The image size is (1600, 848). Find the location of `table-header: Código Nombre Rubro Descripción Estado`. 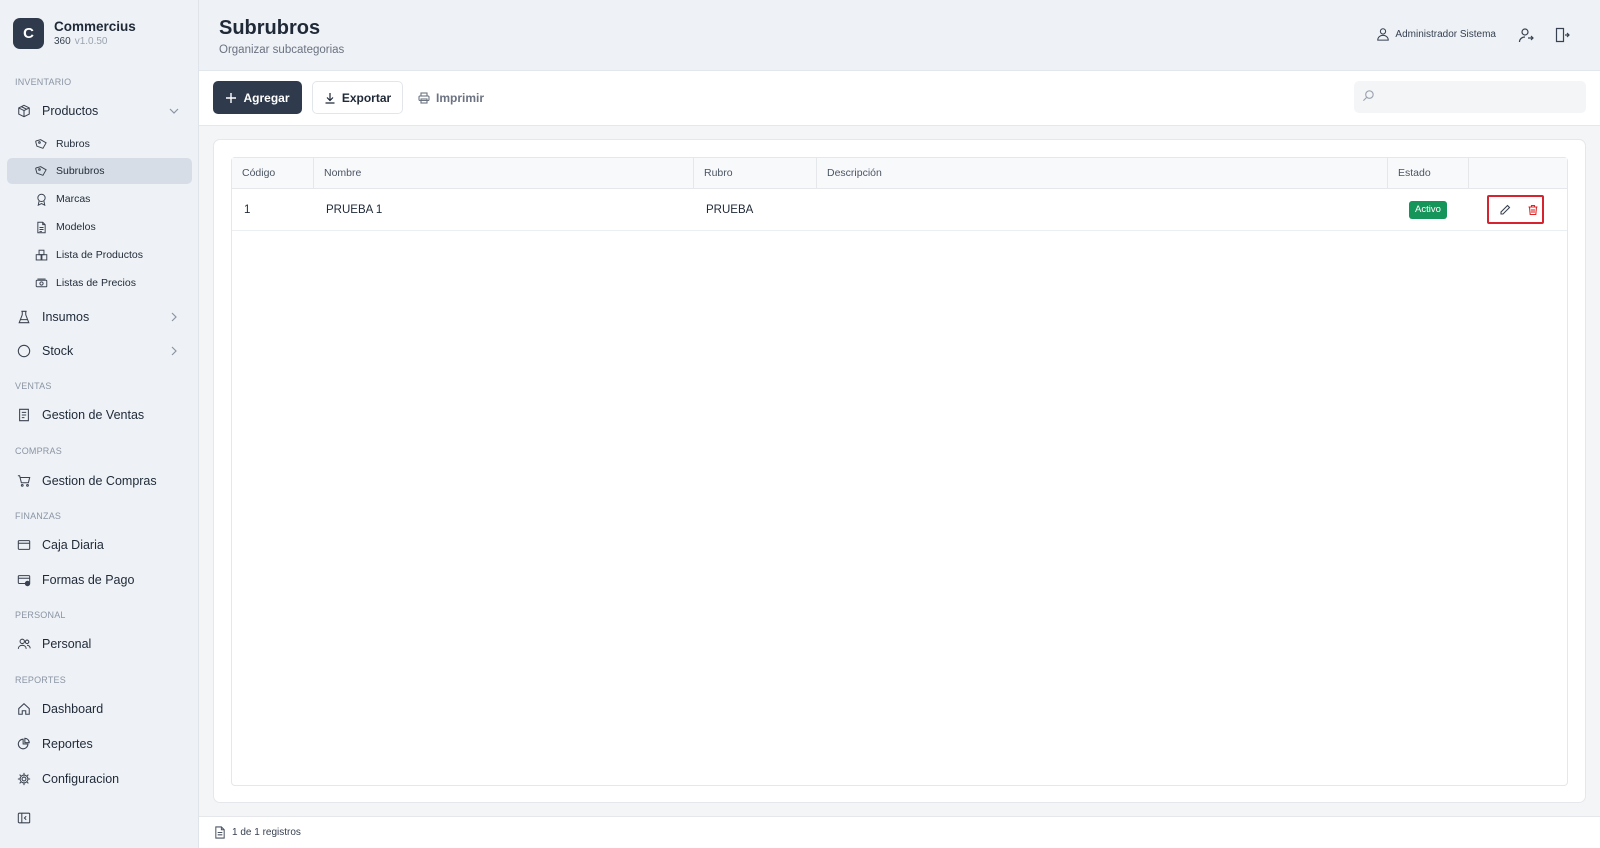

table-header: Código Nombre Rubro Descripción Estado is located at coordinates (899, 173).